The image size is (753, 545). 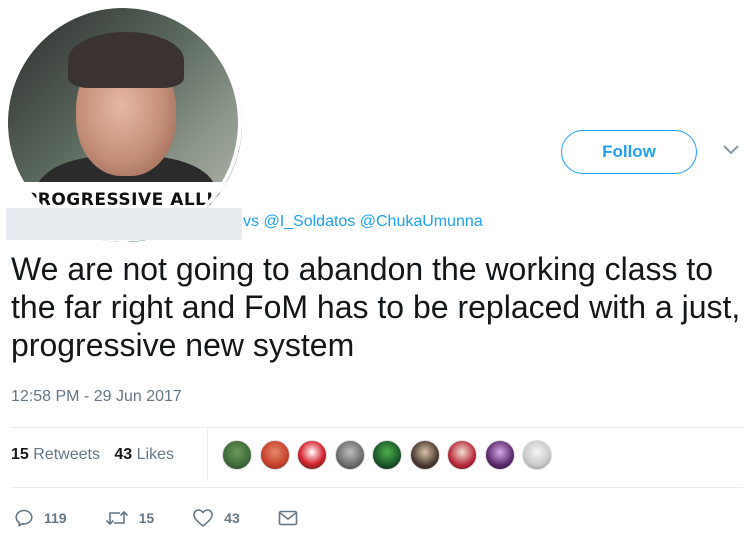 I want to click on replying-to-text: vs @I_Soldatos @ChukaUmunna, so click(x=363, y=222).